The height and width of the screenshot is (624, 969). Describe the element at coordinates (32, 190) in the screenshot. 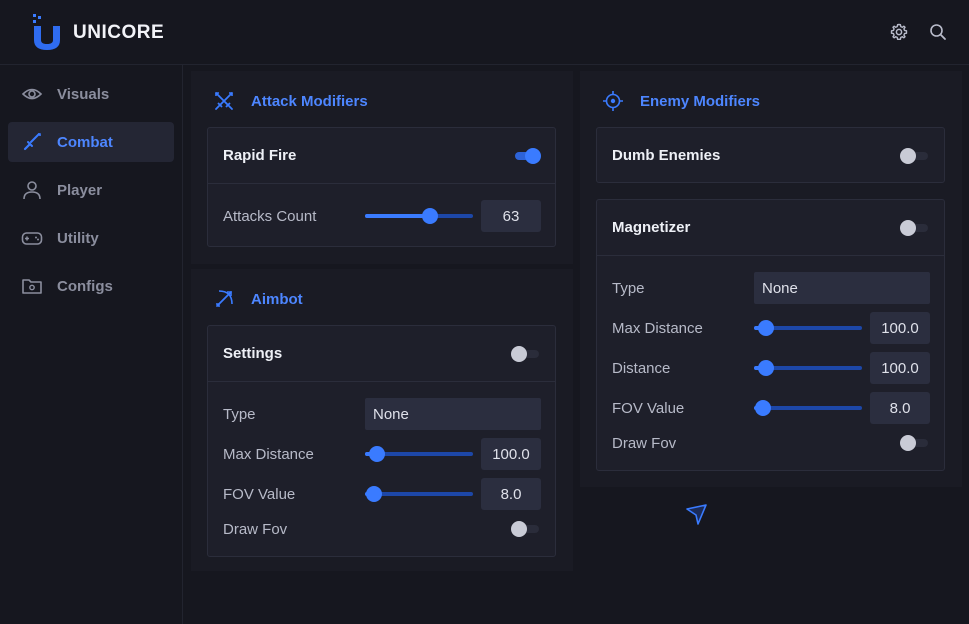

I see `user-icon` at that location.